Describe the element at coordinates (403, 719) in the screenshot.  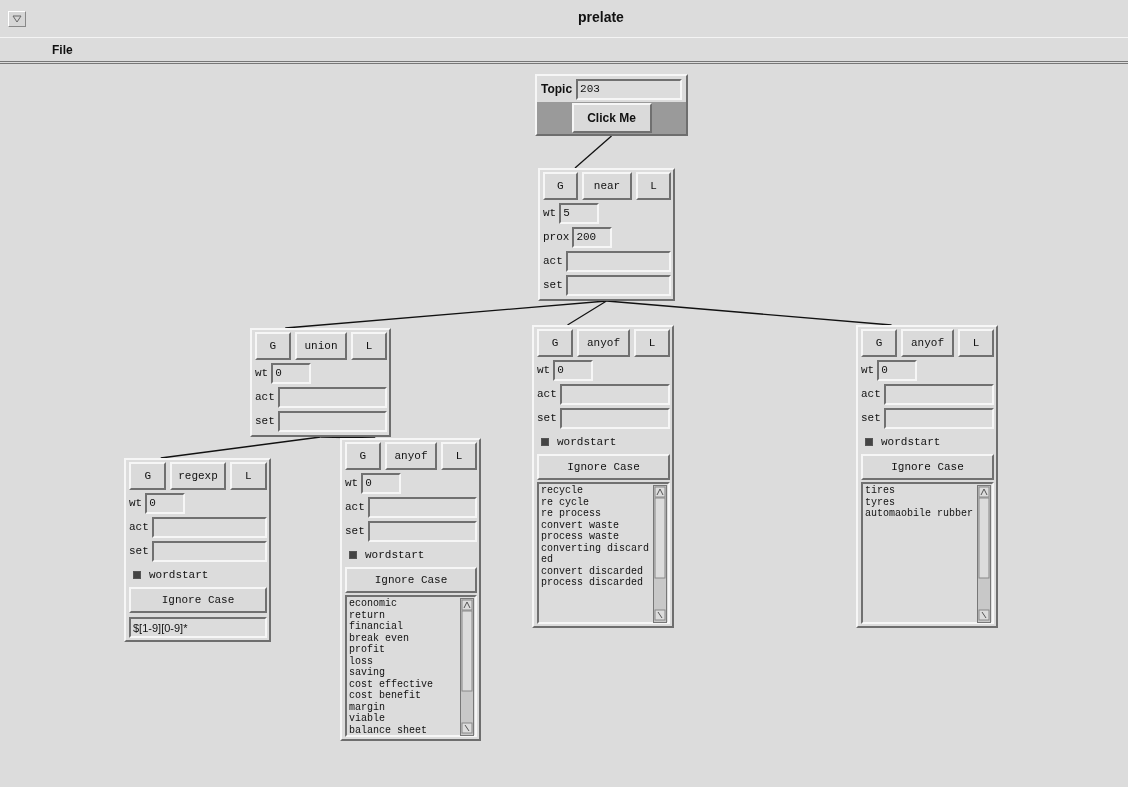
I see `list-item: viable` at that location.